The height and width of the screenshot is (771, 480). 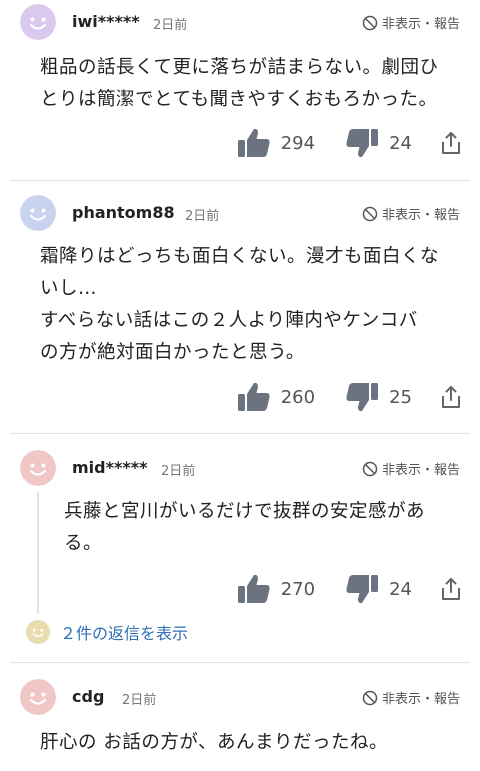 I want to click on like-button: 294, so click(x=276, y=143).